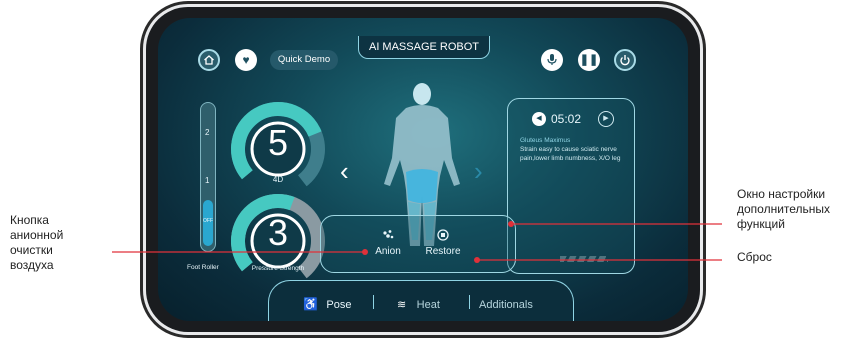 This screenshot has width=868, height=339. I want to click on callout-lines, so click(417, 242).